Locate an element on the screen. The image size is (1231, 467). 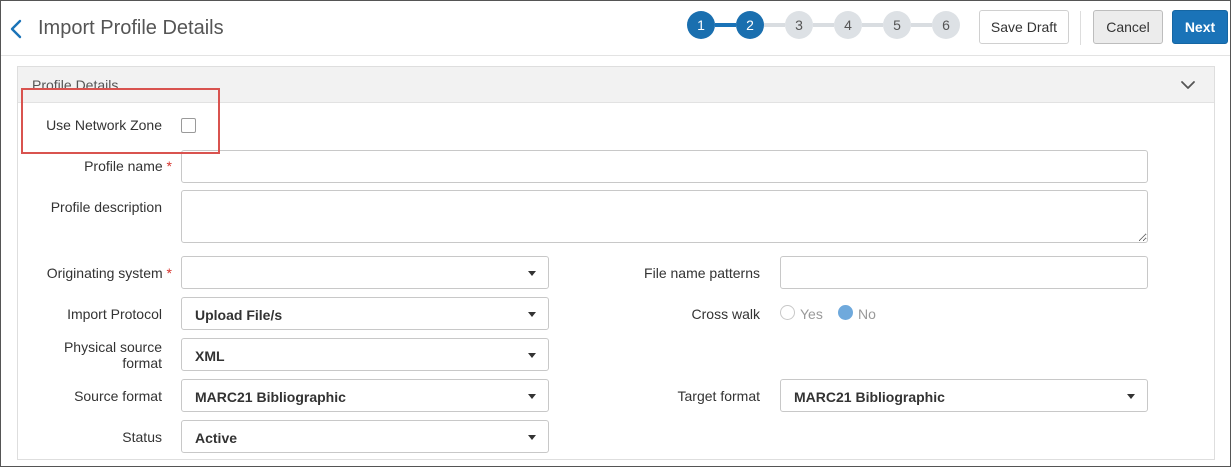
cross-walk-no-radio is located at coordinates (845, 312).